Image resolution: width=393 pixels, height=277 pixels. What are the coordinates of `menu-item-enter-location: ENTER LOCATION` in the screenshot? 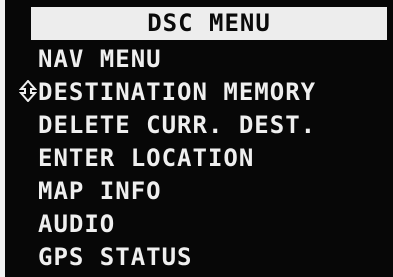 It's located at (146, 158).